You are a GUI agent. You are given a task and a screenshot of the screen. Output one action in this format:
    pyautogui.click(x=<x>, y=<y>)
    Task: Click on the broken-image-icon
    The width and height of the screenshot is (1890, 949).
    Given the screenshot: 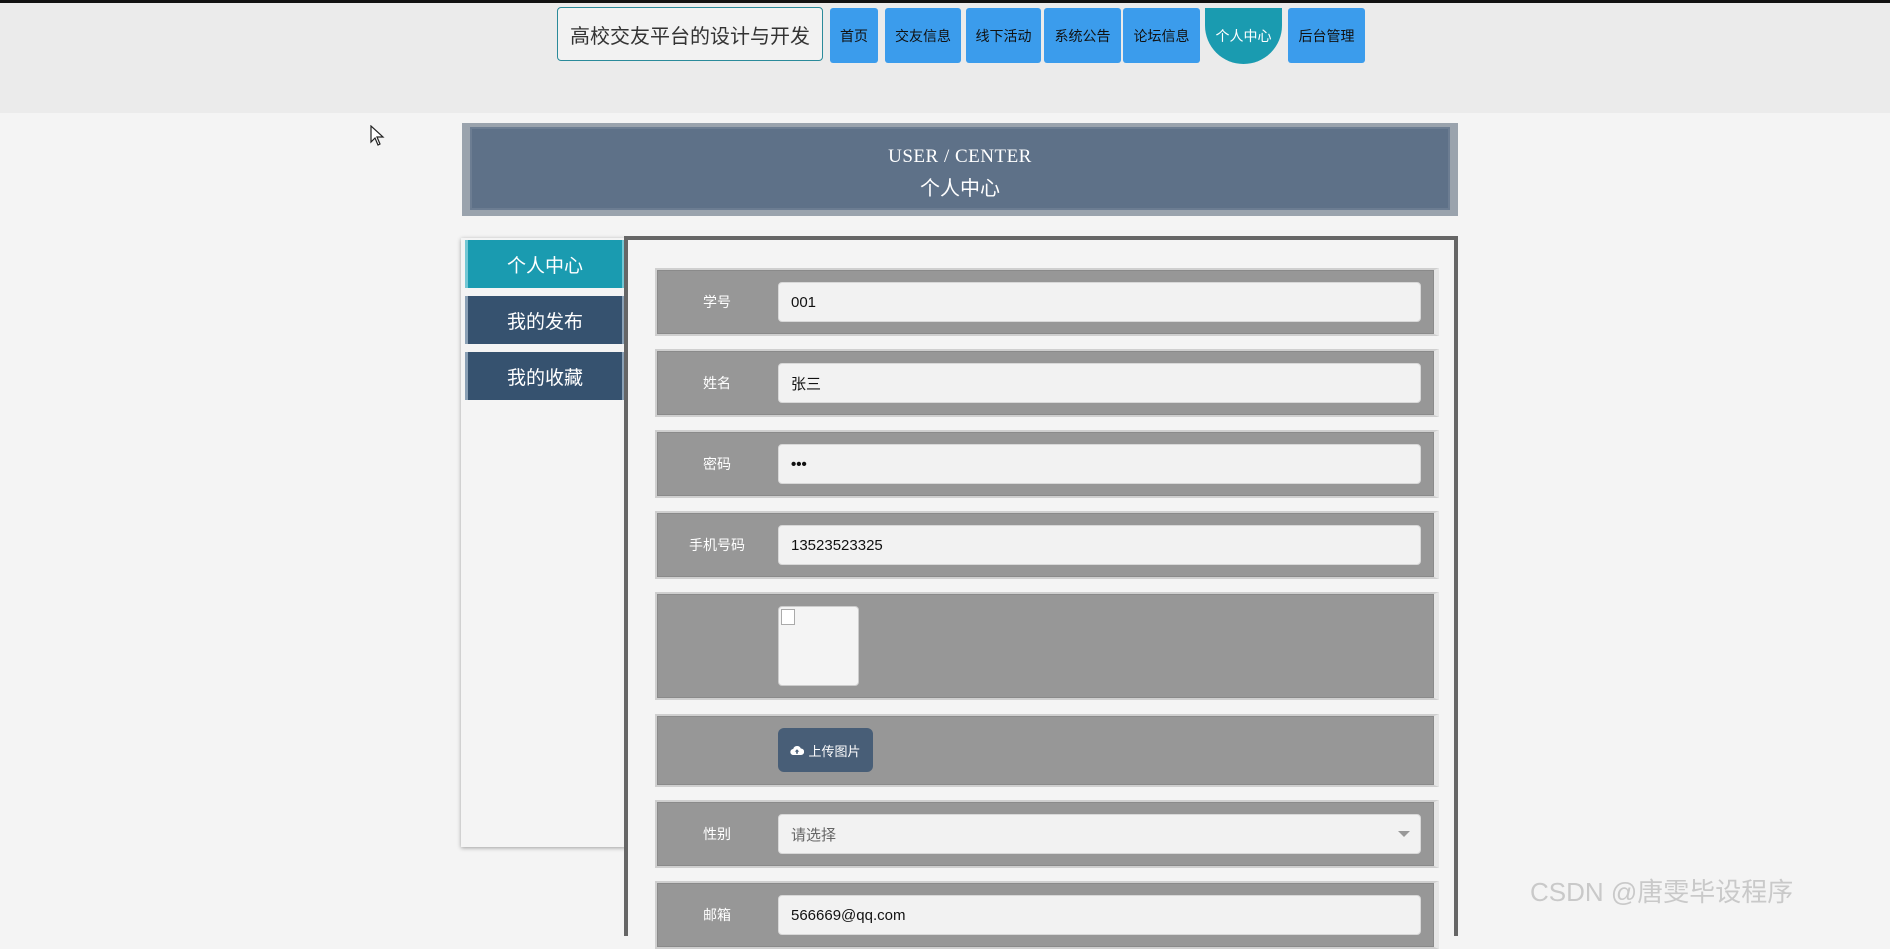 What is the action you would take?
    pyautogui.click(x=788, y=617)
    